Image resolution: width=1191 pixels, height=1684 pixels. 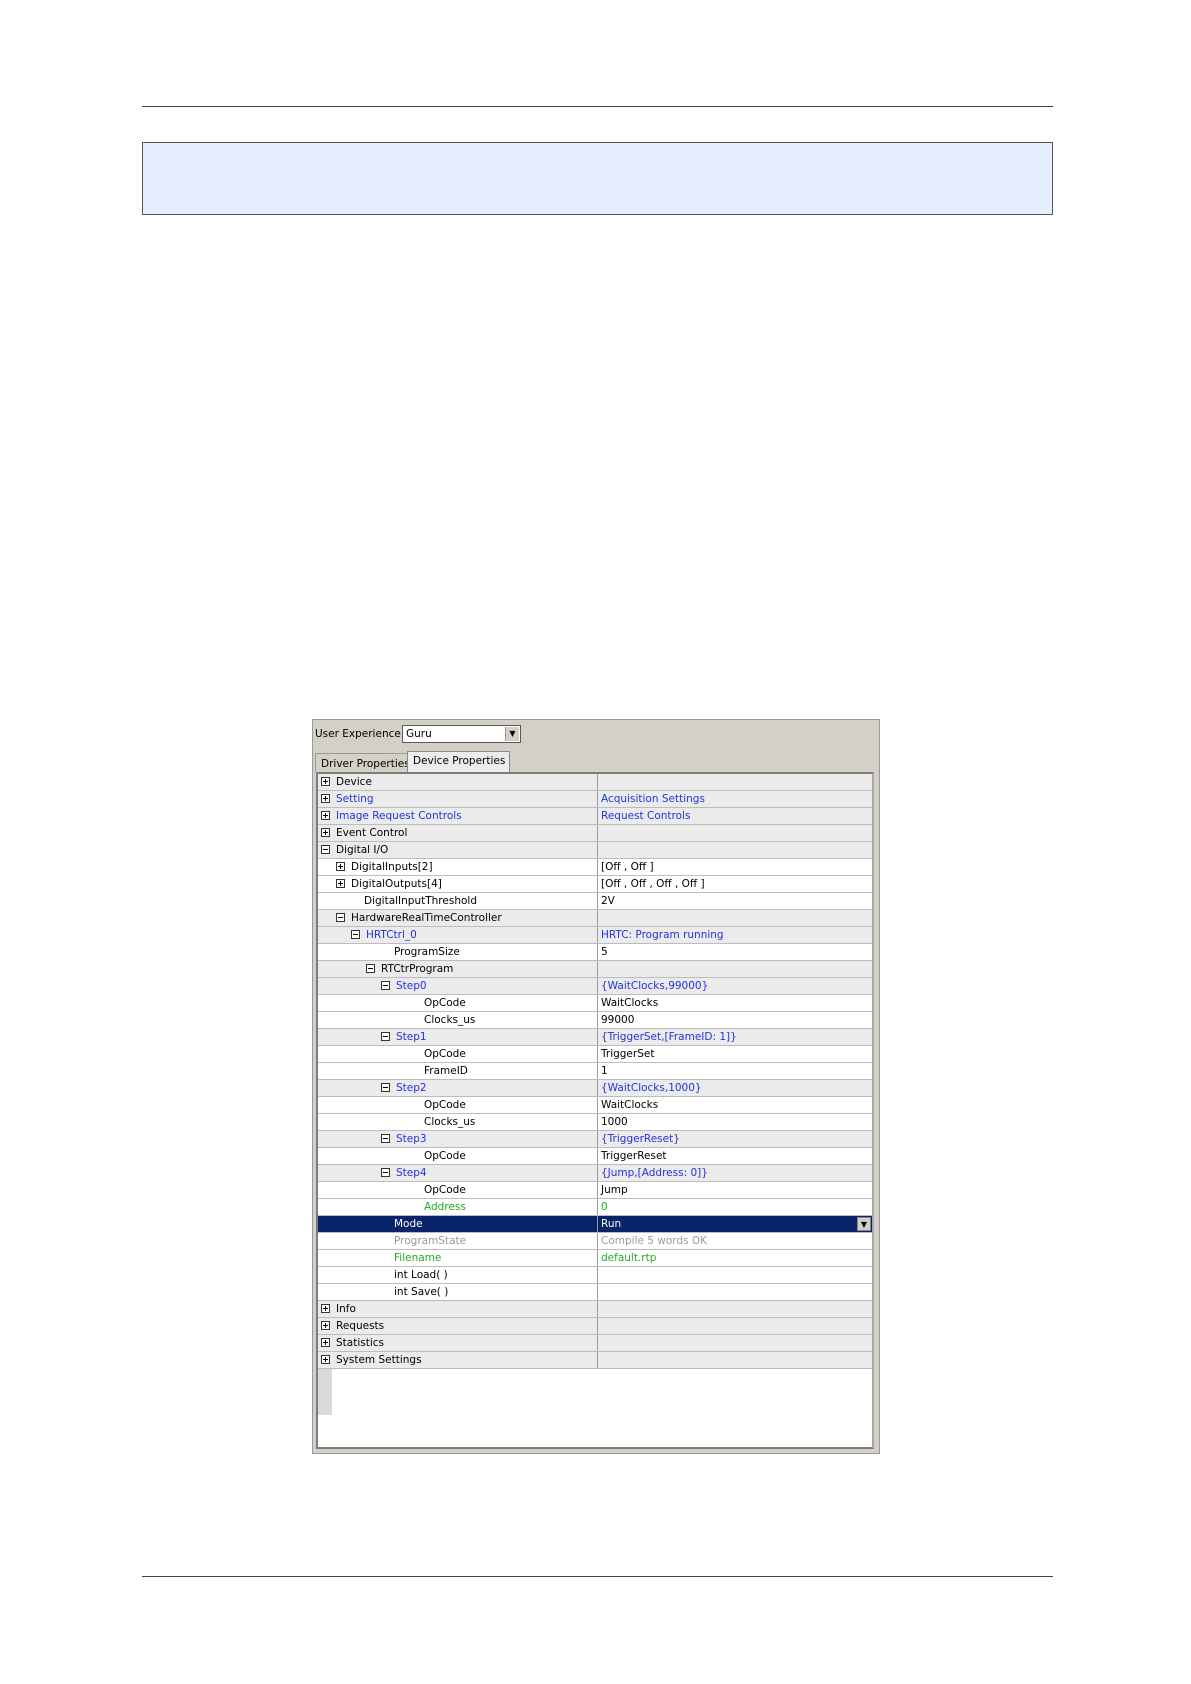 What do you see at coordinates (734, 1156) in the screenshot?
I see `property-value: TriggerReset` at bounding box center [734, 1156].